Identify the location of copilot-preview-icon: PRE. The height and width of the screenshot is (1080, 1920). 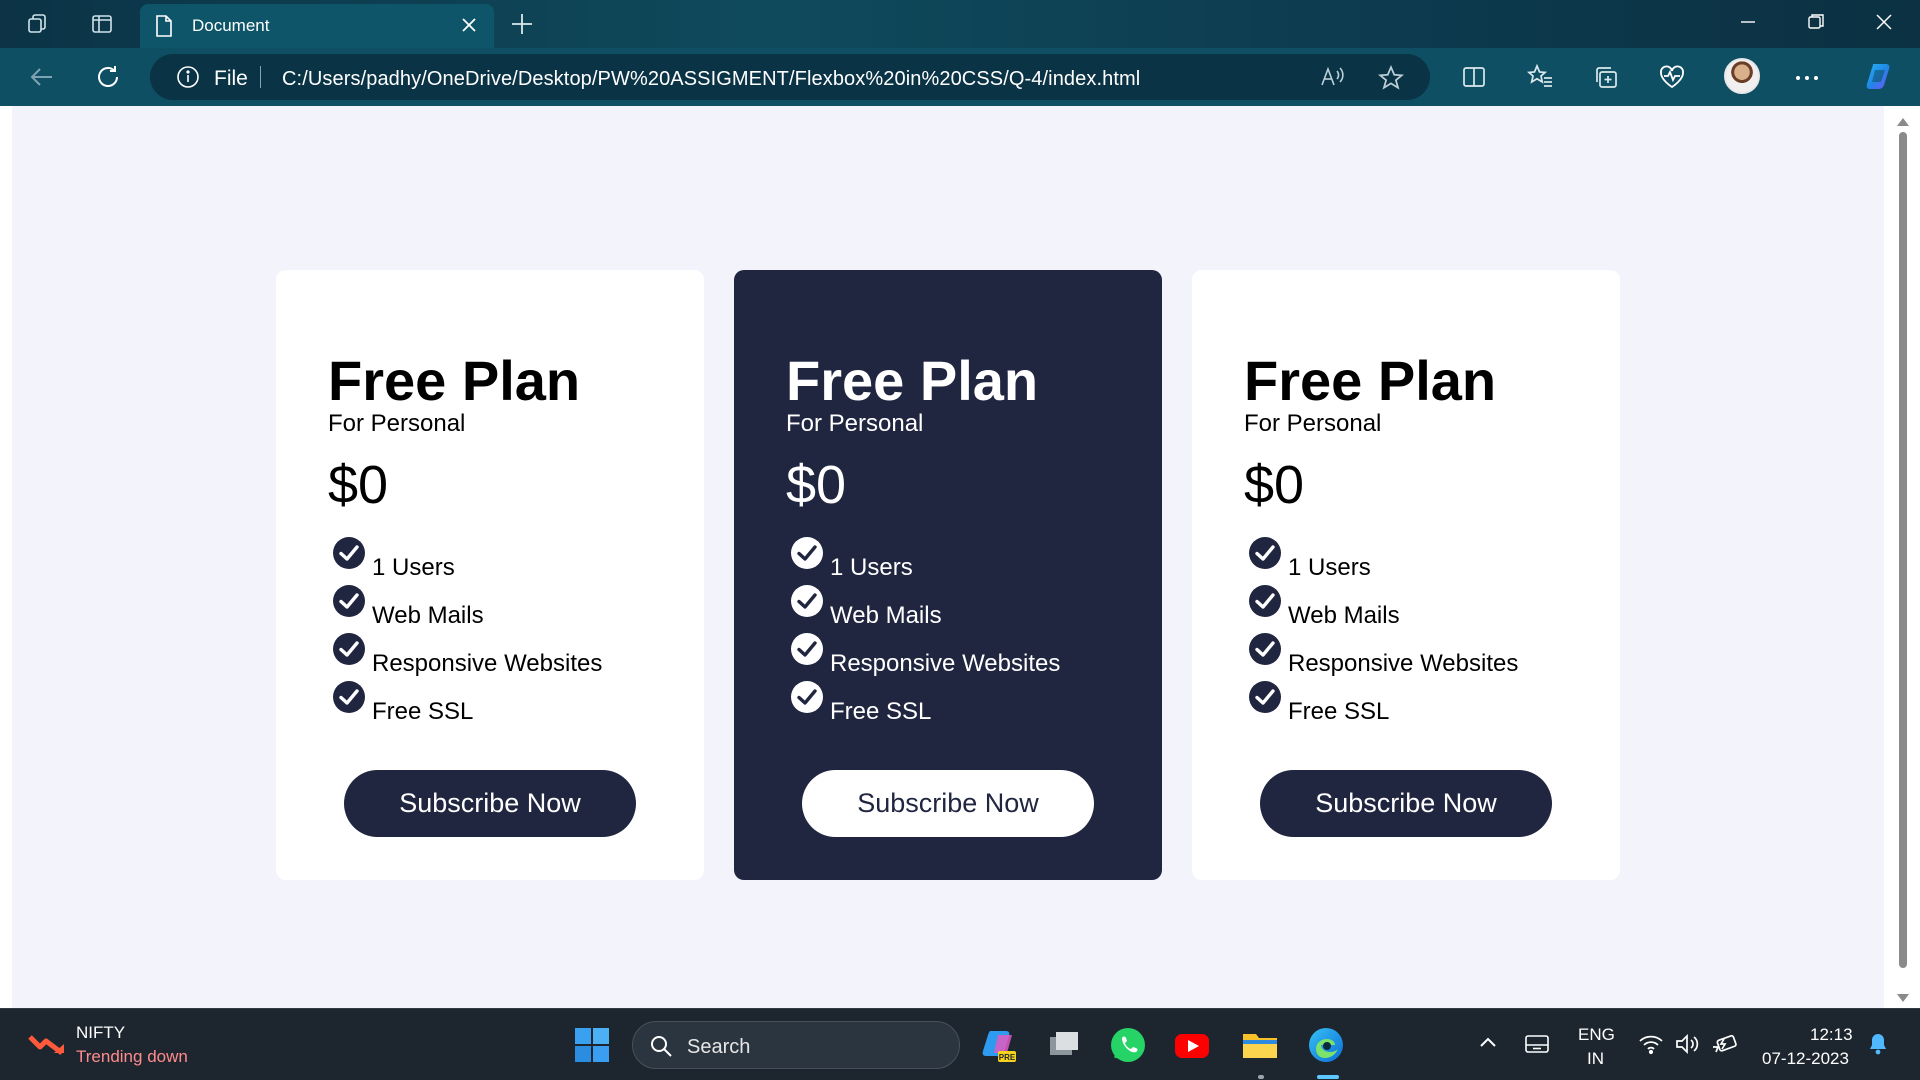
(1000, 1045).